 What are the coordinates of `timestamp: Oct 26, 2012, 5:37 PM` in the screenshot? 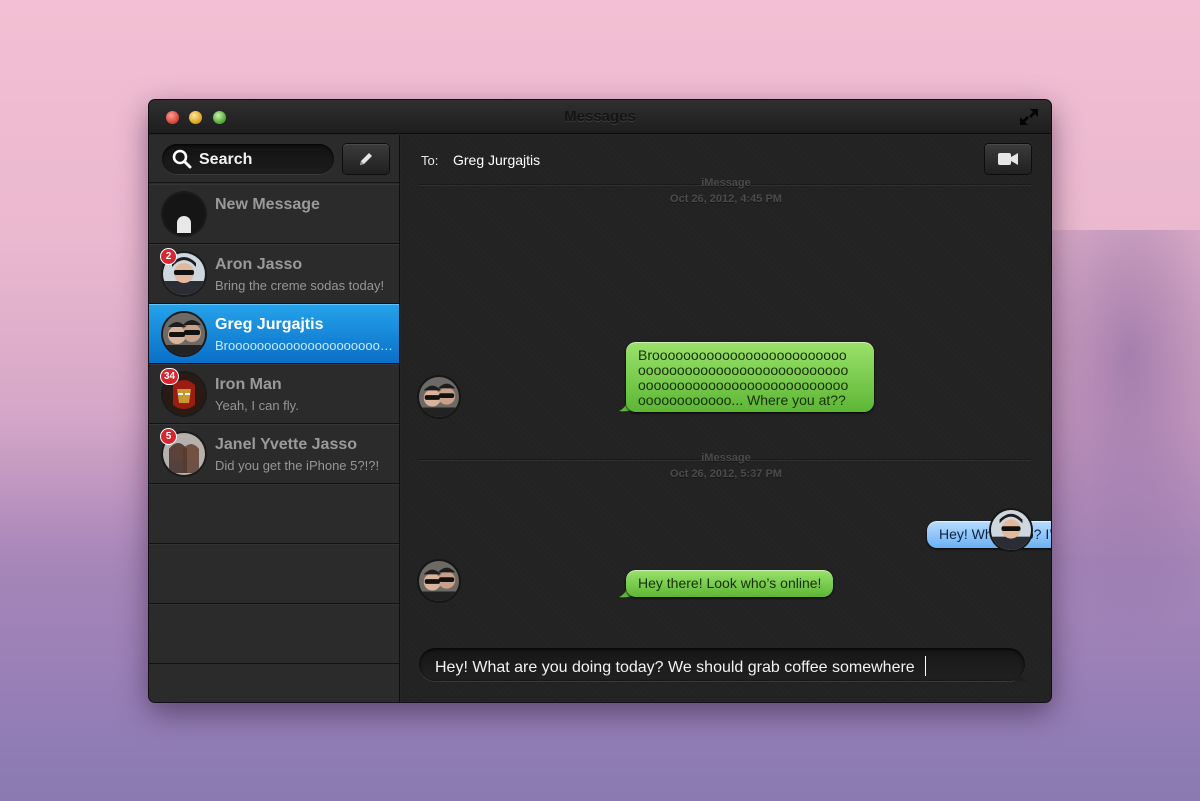 It's located at (726, 474).